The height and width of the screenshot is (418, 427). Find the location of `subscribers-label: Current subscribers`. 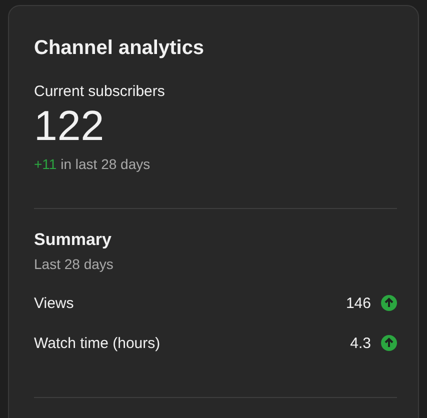

subscribers-label: Current subscribers is located at coordinates (100, 92).